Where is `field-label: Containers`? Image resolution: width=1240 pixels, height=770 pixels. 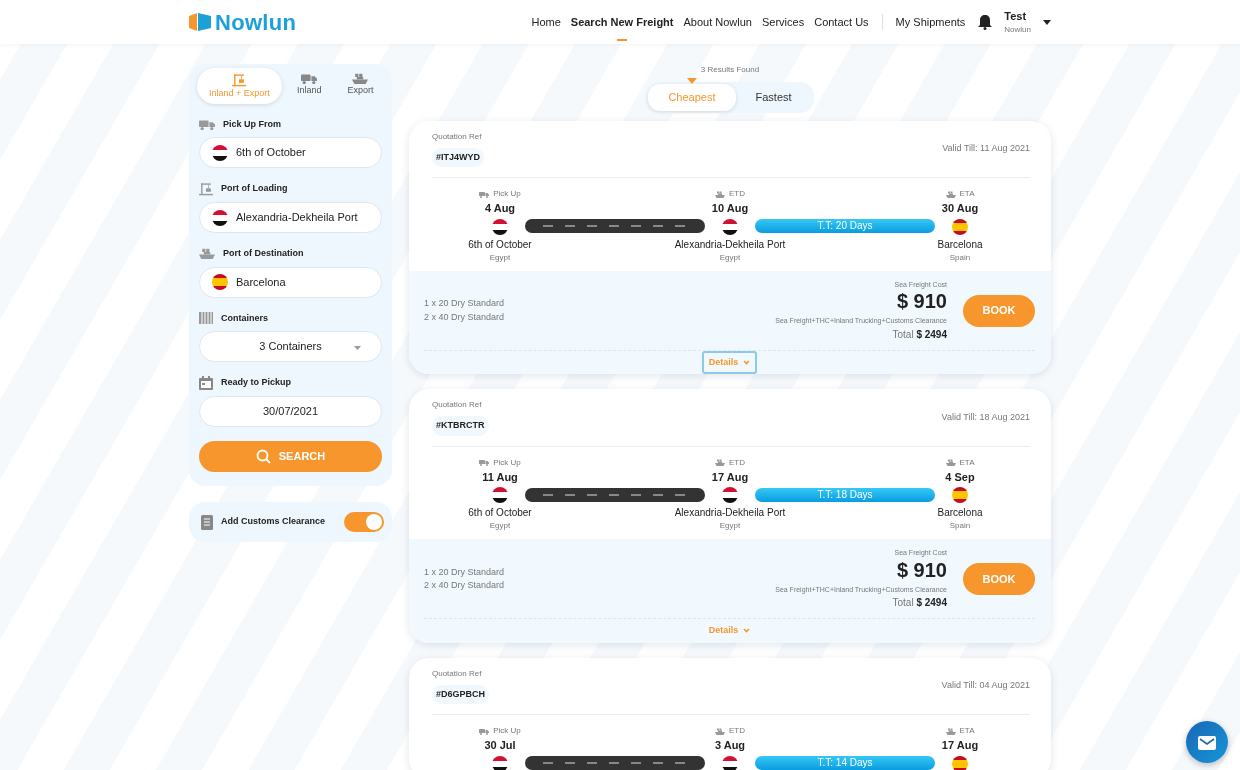 field-label: Containers is located at coordinates (244, 318).